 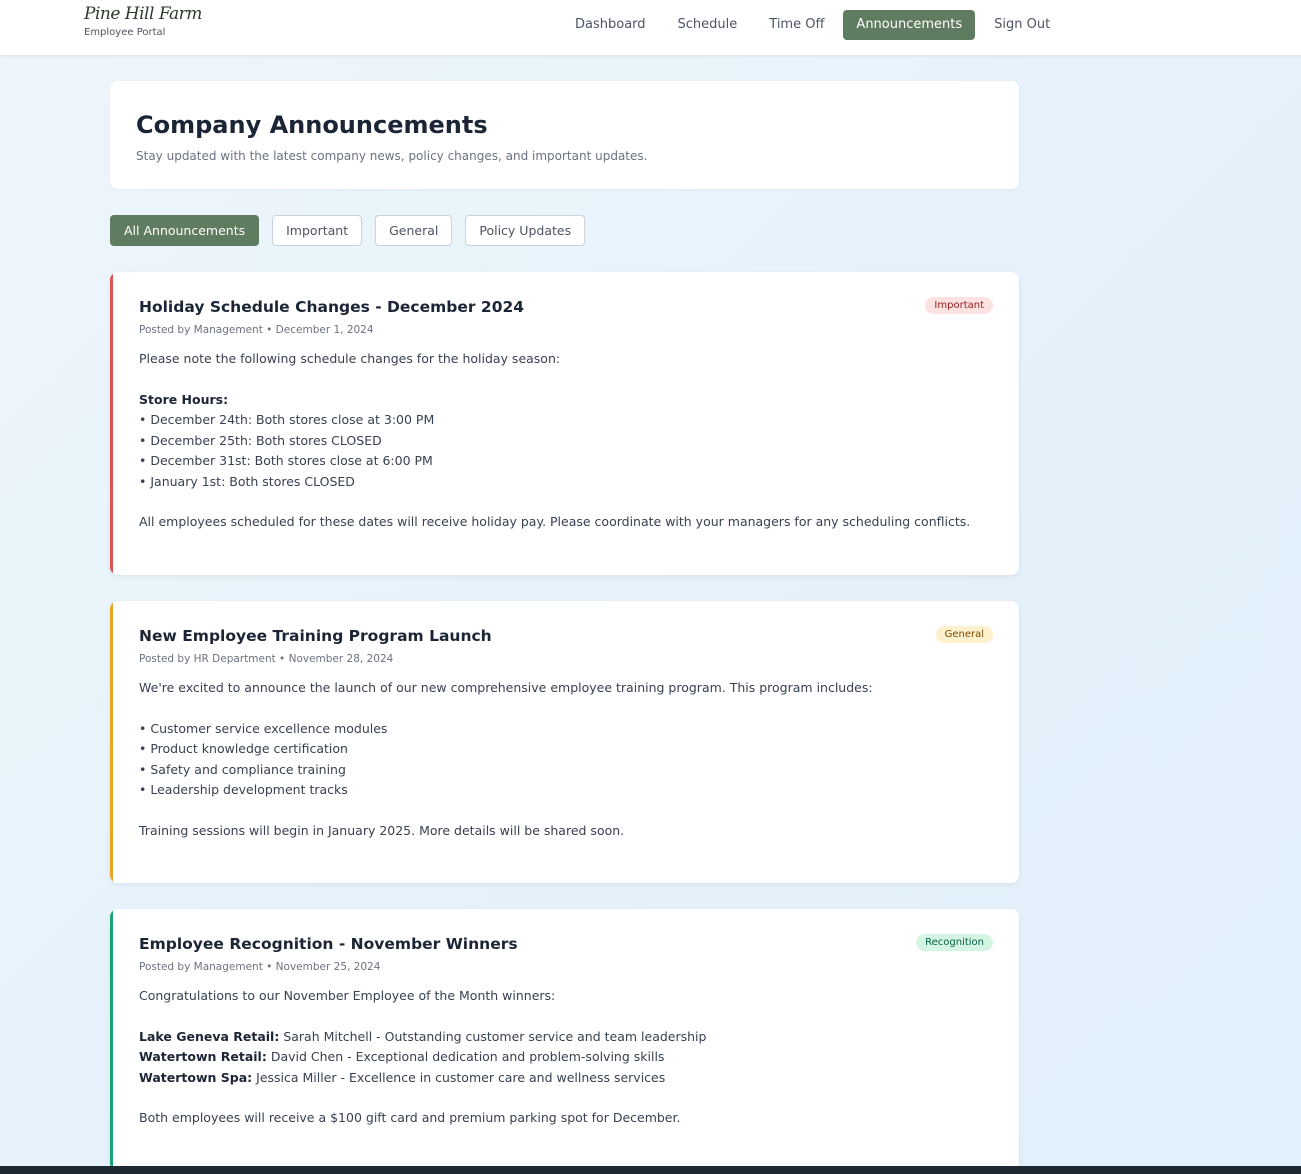 I want to click on brand-subtitle: Employee Portal, so click(x=125, y=32).